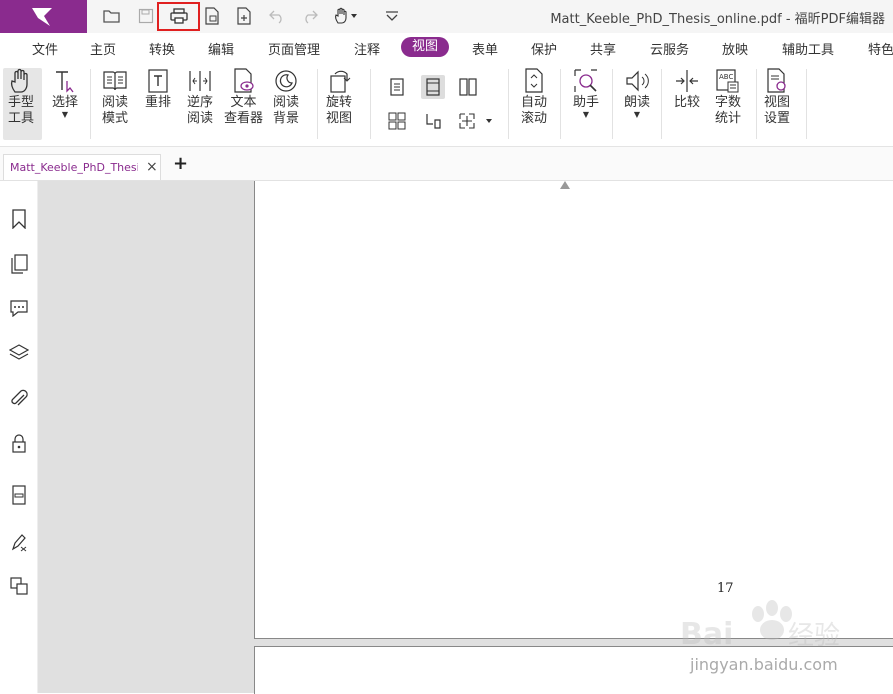  I want to click on reverse-reading-button: 逆序 阅读, so click(200, 97).